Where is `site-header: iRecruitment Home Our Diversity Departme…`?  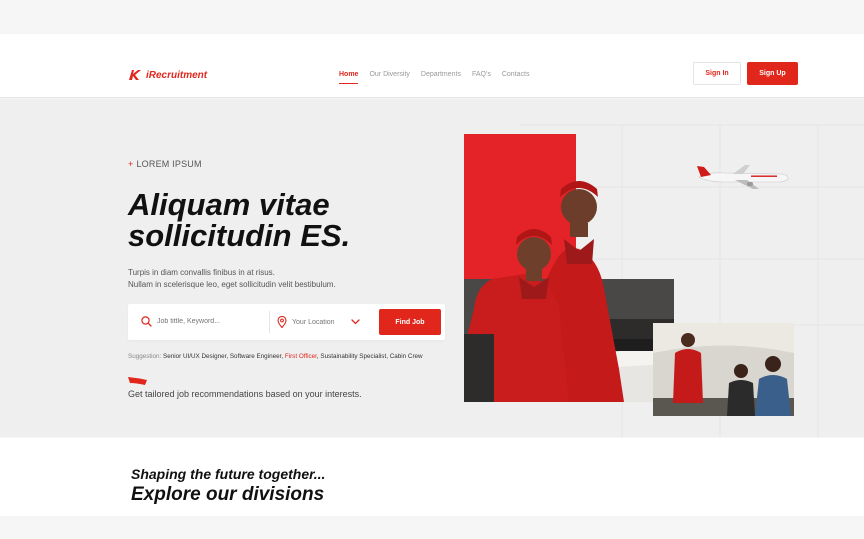 site-header: iRecruitment Home Our Diversity Departme… is located at coordinates (432, 66).